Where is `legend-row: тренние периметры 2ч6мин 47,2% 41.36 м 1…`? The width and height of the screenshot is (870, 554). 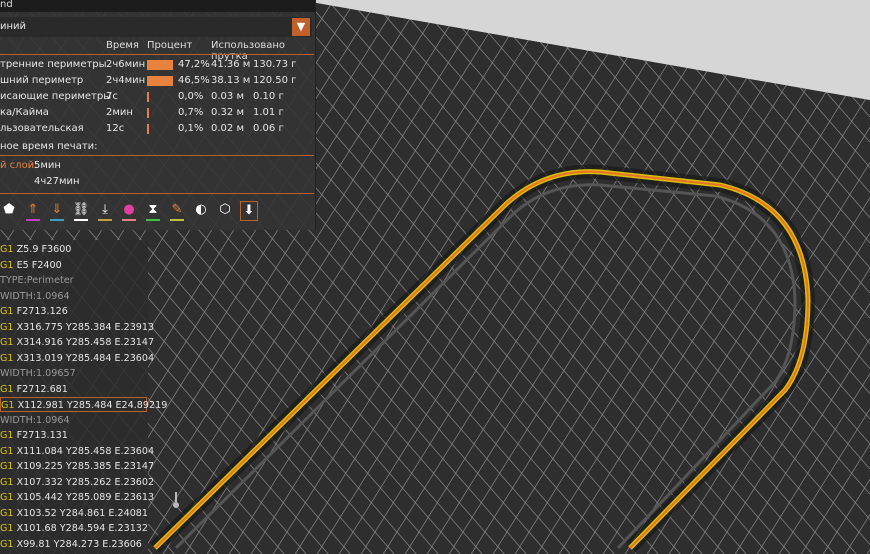 legend-row: тренние периметры 2ч6мин 47,2% 41.36 м 1… is located at coordinates (157, 64).